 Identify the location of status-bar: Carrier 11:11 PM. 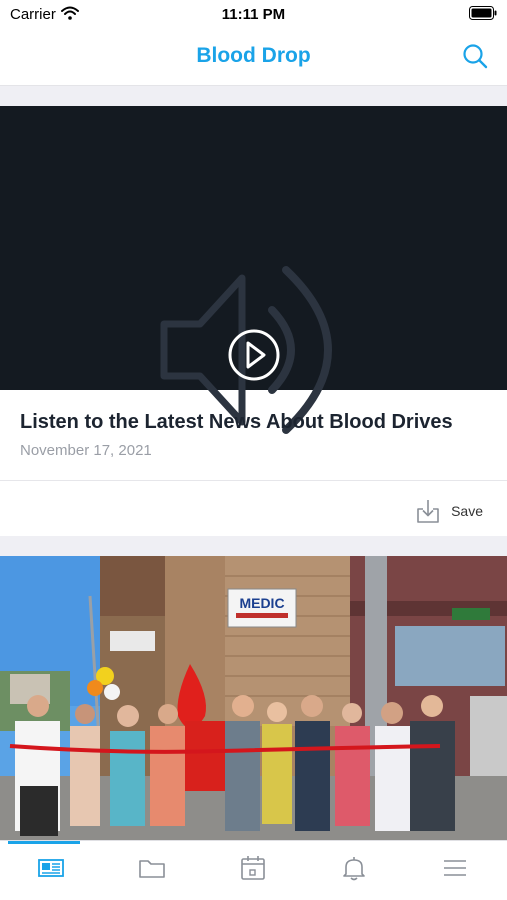
(253, 14).